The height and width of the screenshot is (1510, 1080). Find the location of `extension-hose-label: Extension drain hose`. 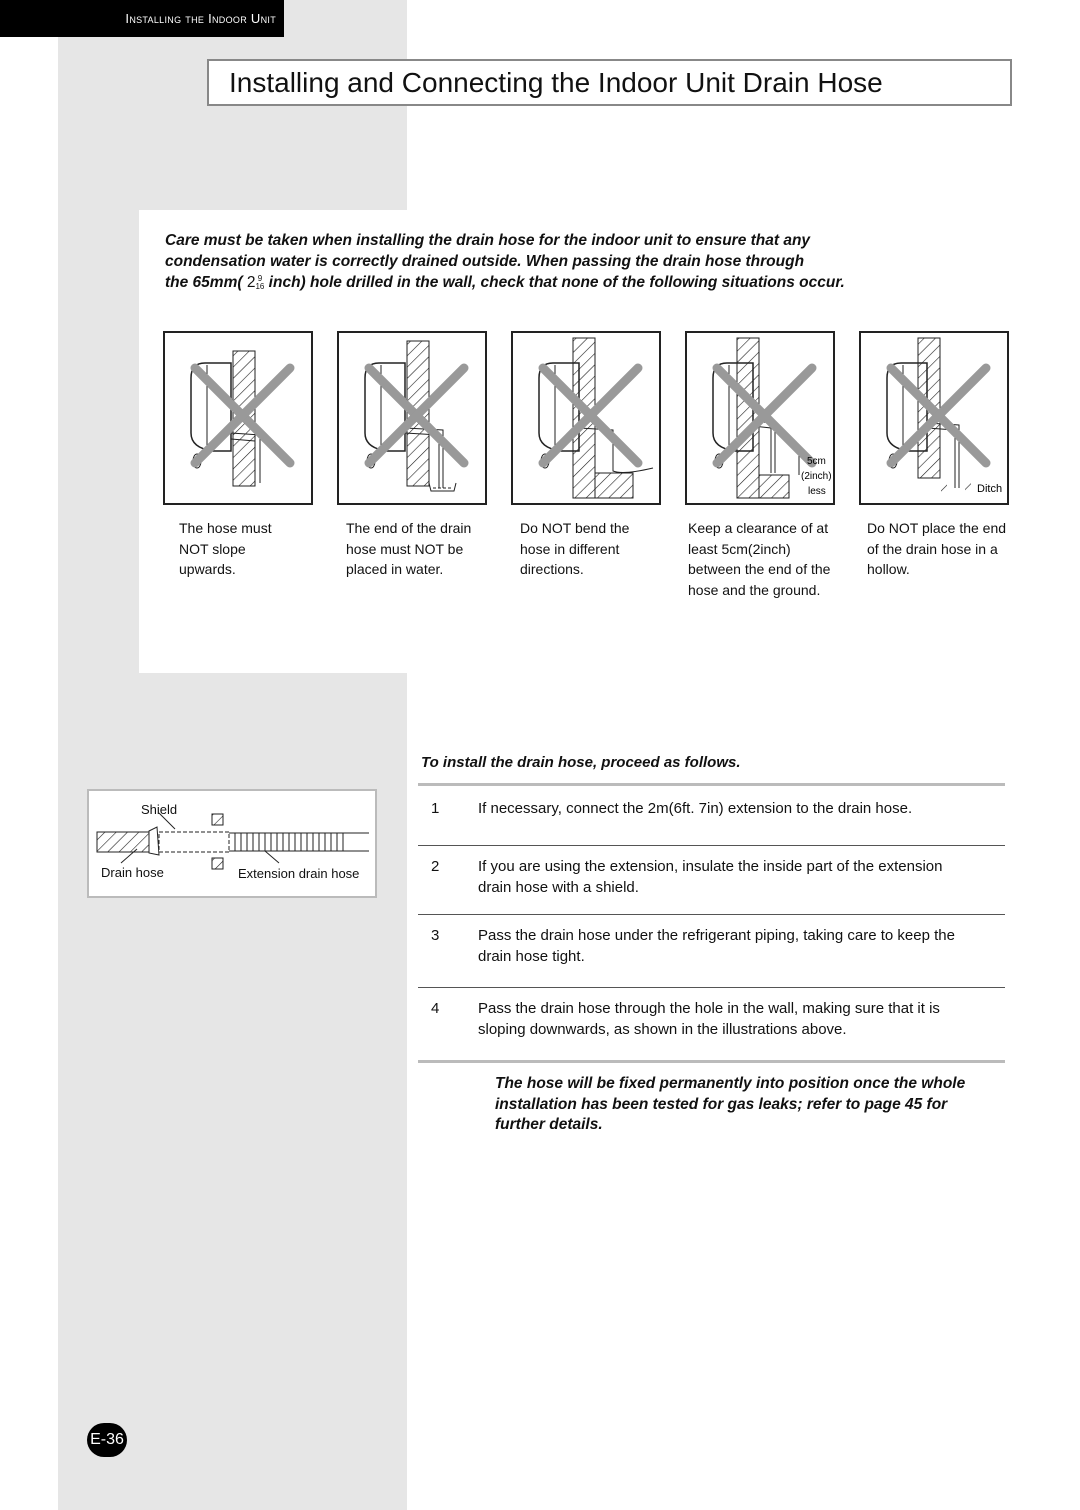

extension-hose-label: Extension drain hose is located at coordinates (299, 873).